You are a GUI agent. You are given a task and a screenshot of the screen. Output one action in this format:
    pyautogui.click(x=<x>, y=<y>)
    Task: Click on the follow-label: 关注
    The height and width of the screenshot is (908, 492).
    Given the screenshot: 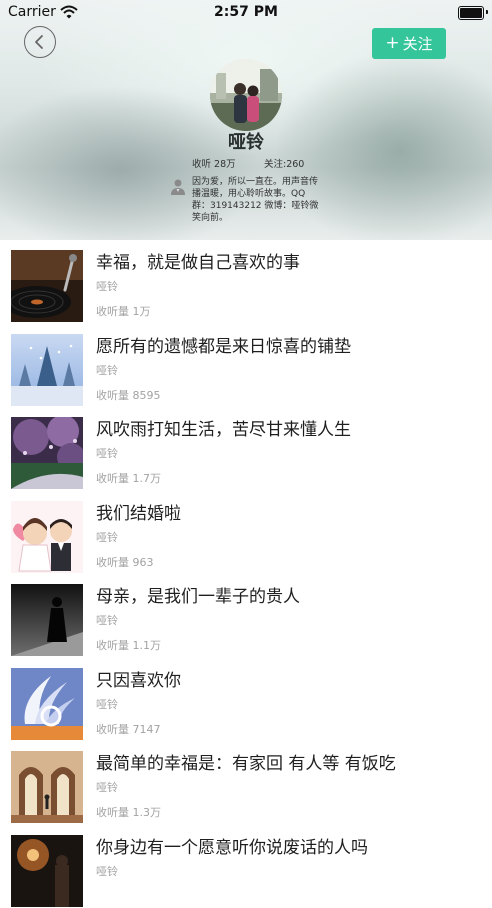 What is the action you would take?
    pyautogui.click(x=418, y=43)
    